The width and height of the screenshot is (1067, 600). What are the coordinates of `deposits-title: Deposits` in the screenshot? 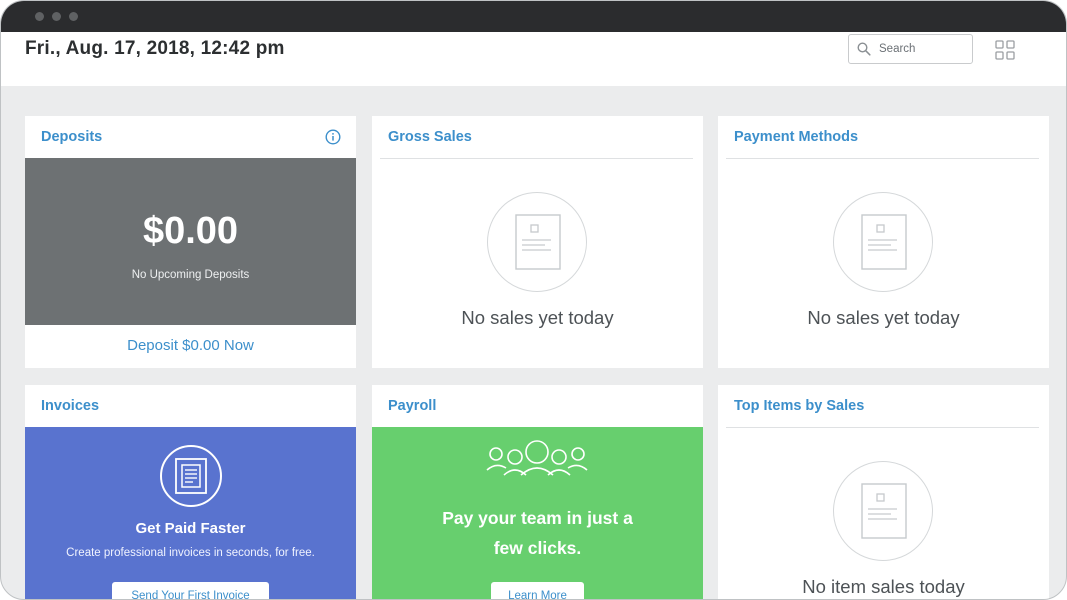 It's located at (71, 137).